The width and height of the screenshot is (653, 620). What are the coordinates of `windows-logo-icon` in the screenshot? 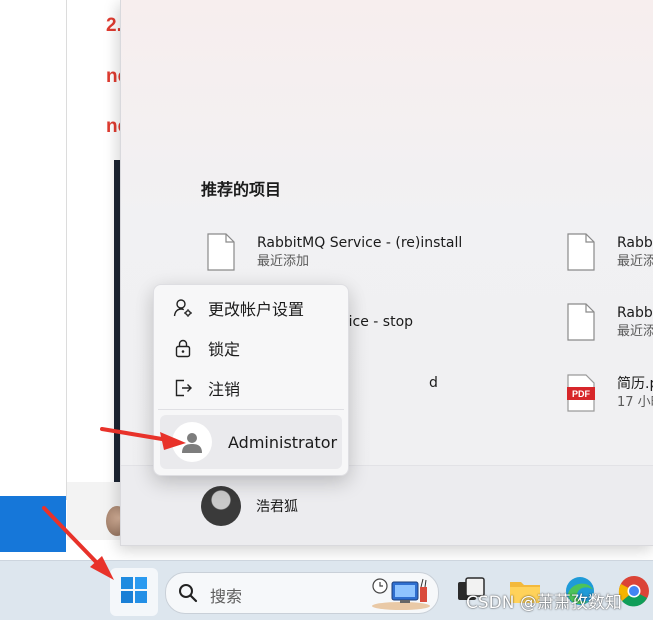 It's located at (134, 592).